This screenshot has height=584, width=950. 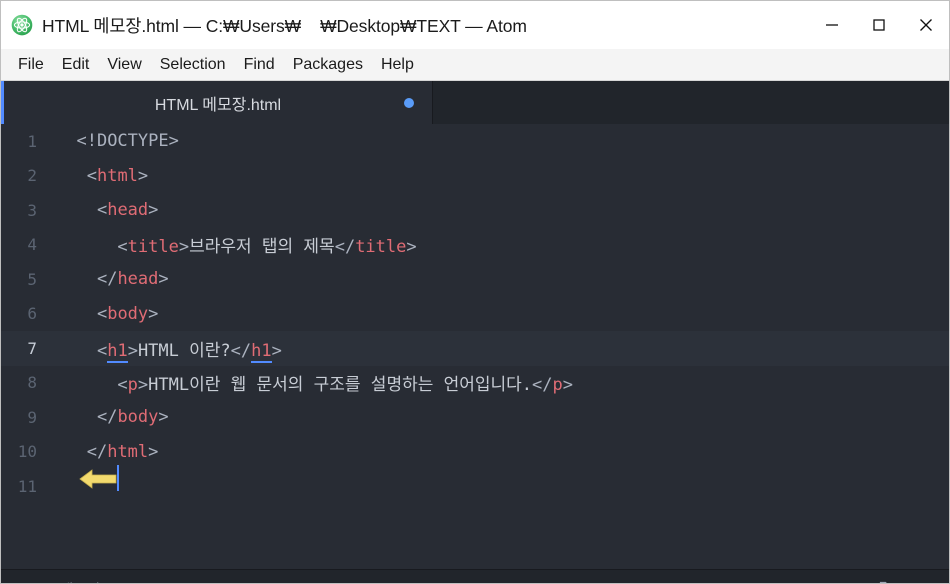 I want to click on line-number: 4, so click(x=32, y=245).